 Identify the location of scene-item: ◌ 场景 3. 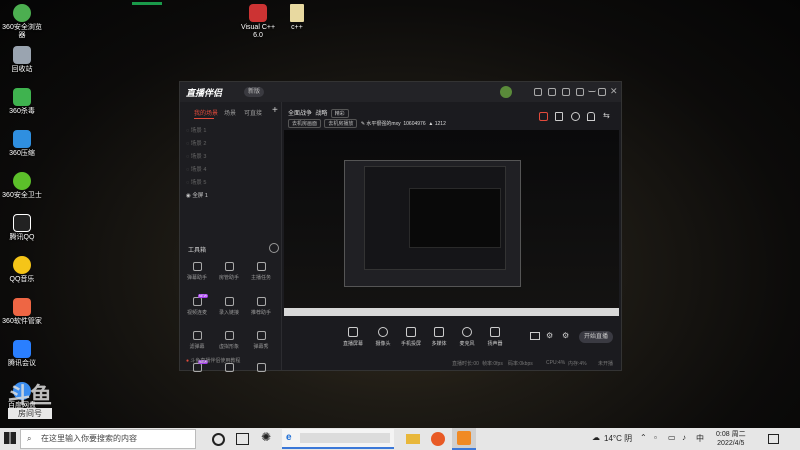
(231, 157).